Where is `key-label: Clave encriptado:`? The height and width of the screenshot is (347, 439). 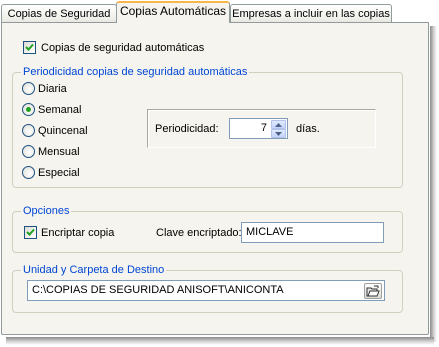
key-label: Clave encriptado: is located at coordinates (199, 233).